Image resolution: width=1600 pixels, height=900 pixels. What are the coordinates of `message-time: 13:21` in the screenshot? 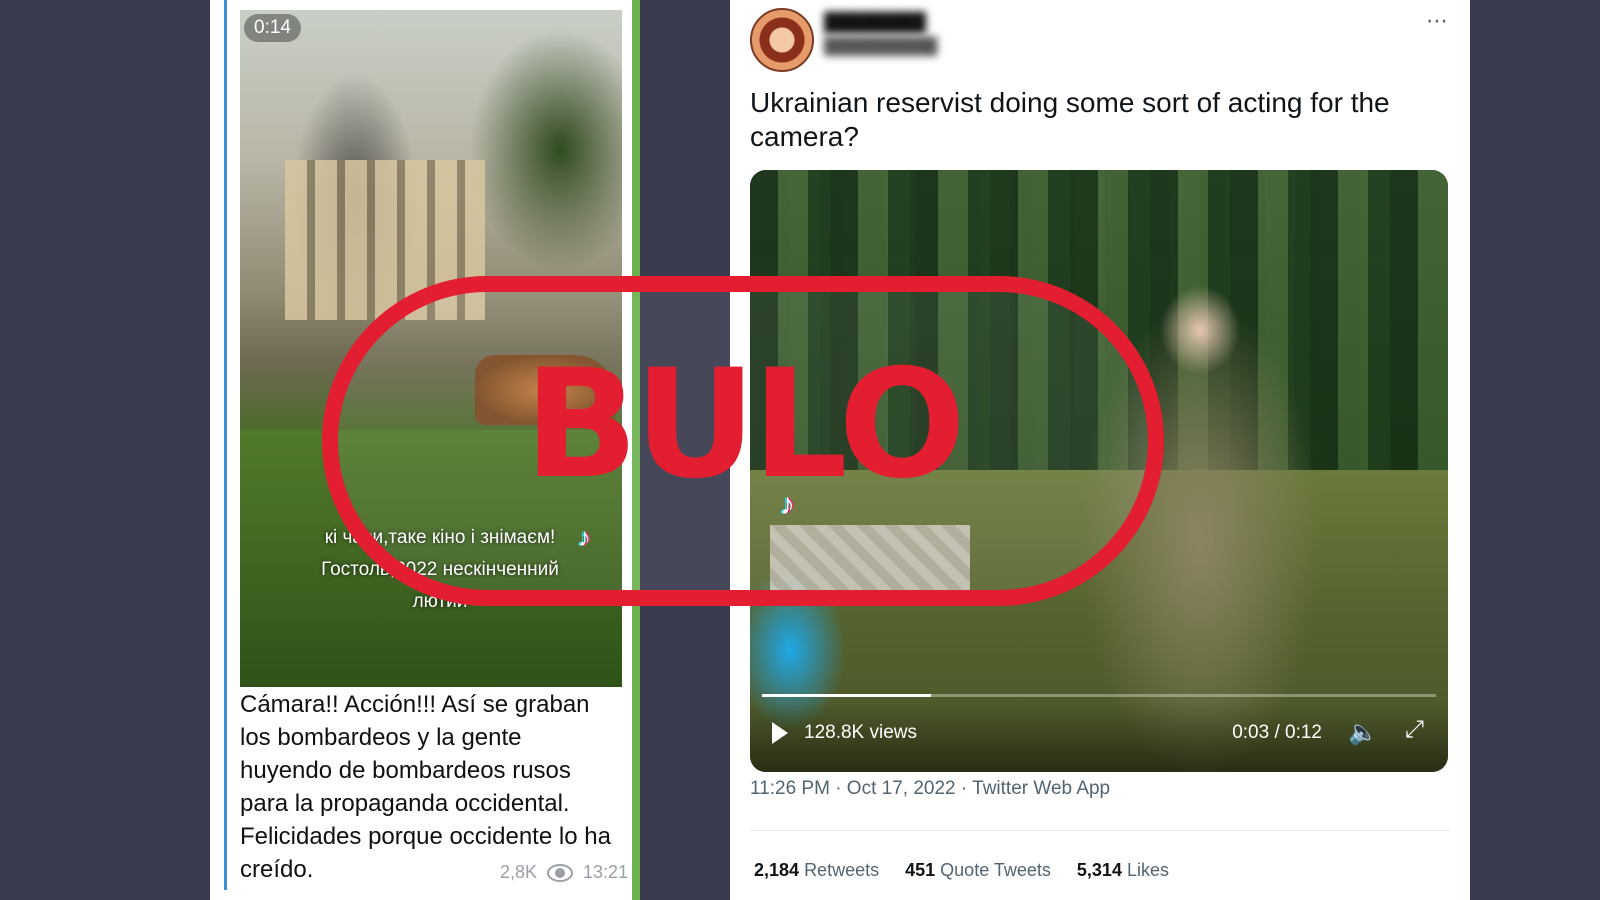 It's located at (606, 872).